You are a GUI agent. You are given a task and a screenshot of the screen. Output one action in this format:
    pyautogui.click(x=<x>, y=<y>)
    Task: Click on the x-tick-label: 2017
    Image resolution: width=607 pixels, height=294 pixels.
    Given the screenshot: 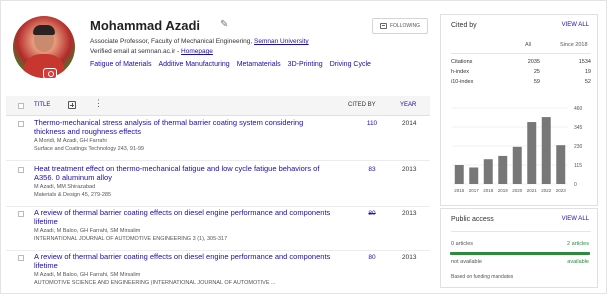 What is the action you would take?
    pyautogui.click(x=474, y=190)
    